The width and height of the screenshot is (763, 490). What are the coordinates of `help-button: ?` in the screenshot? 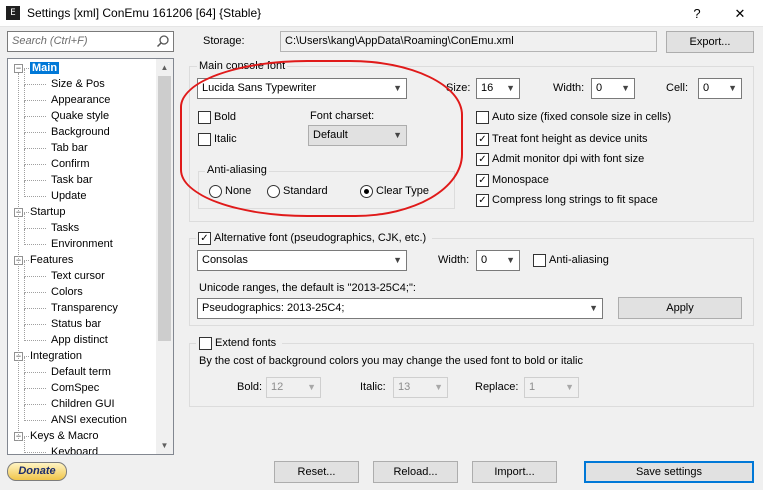 It's located at (697, 13).